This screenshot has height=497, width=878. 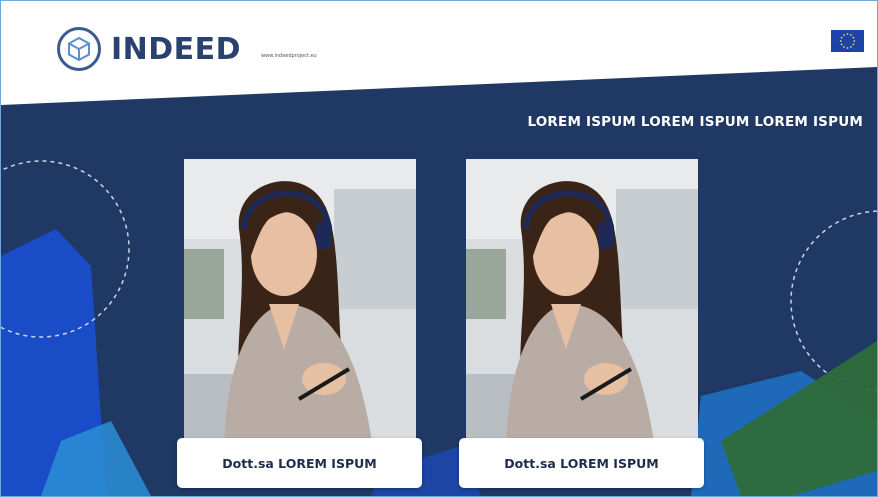 I want to click on logo: INDEED www.indeedproject.eu, so click(x=187, y=49).